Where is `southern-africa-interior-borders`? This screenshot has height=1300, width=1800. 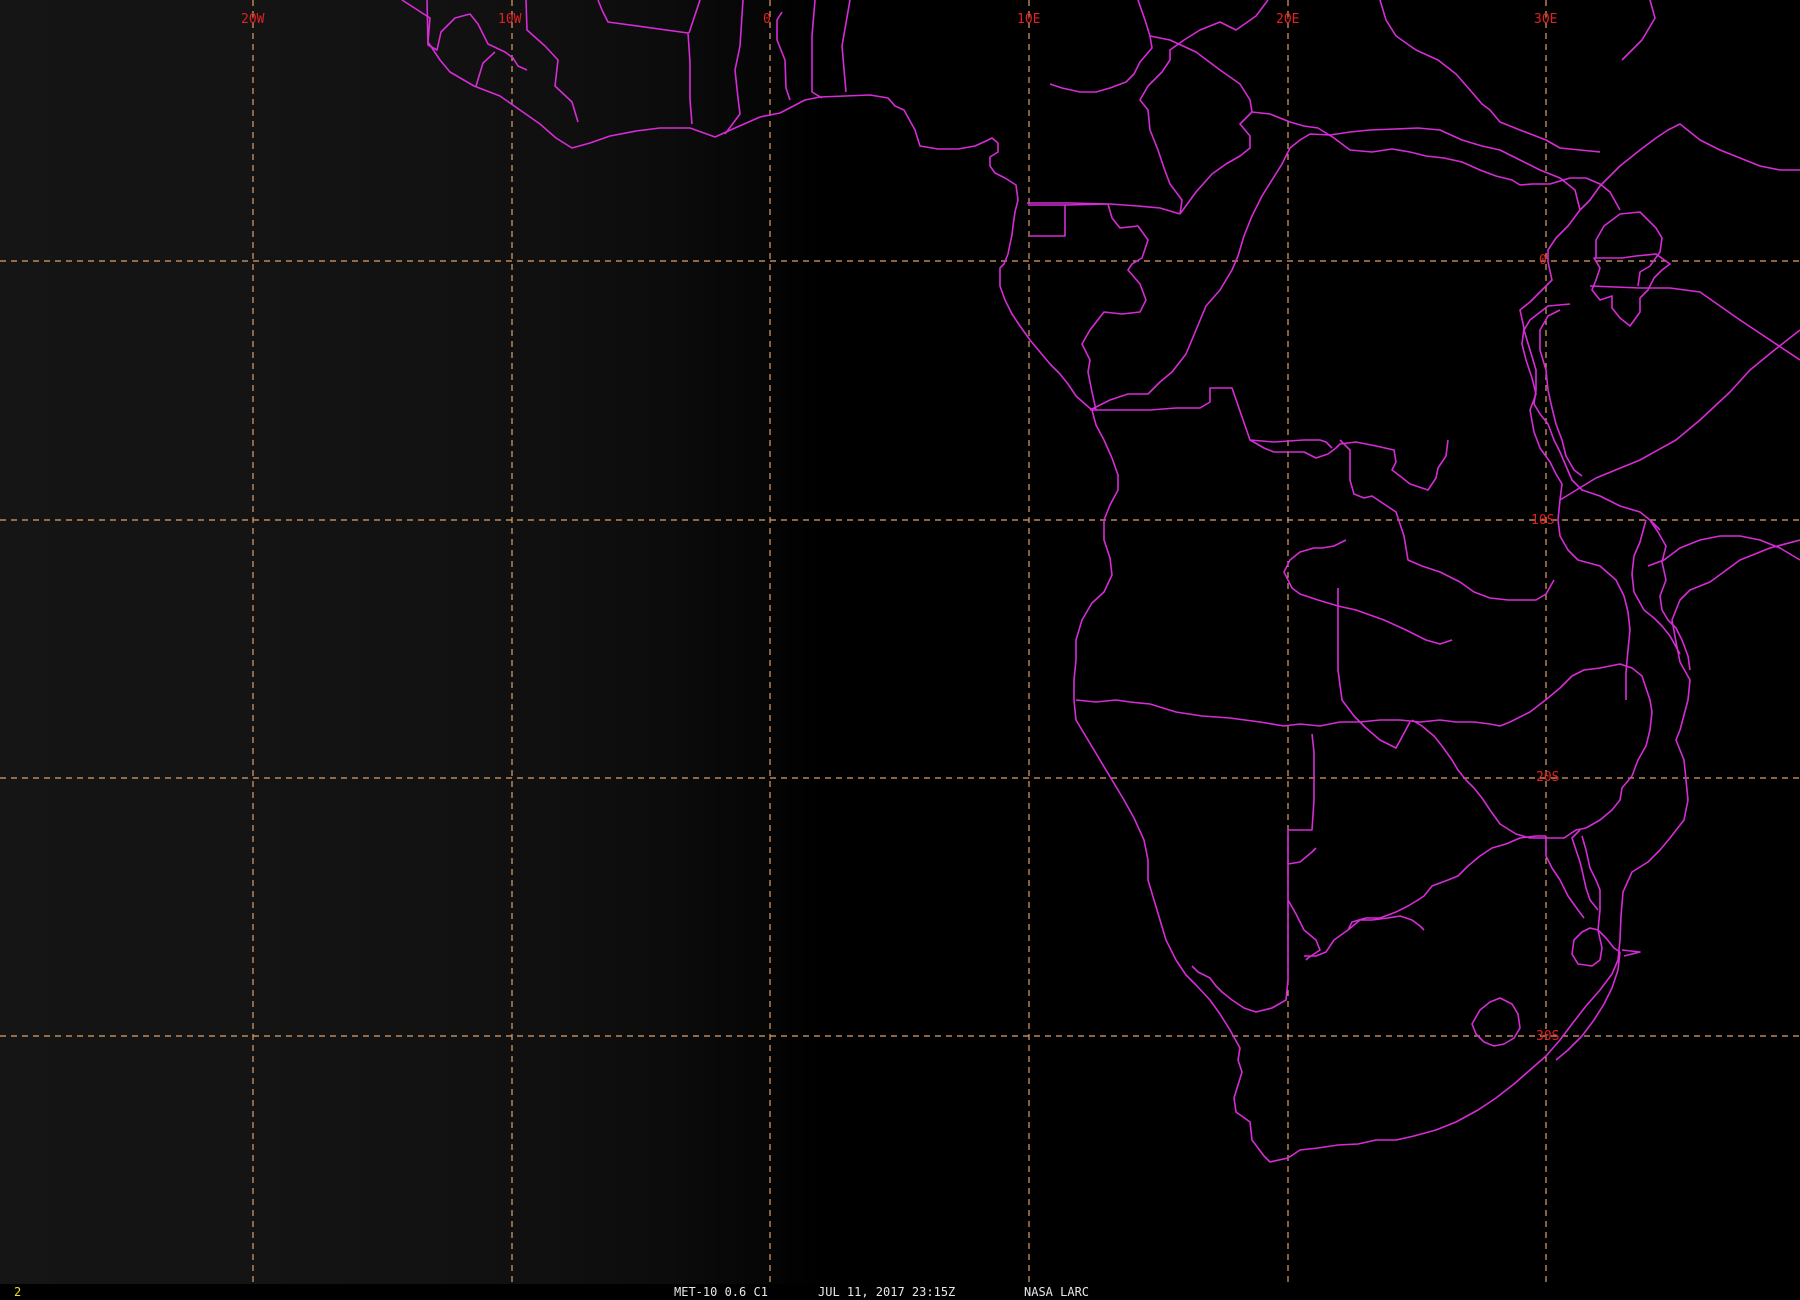
southern-africa-interior-borders is located at coordinates (1364, 751).